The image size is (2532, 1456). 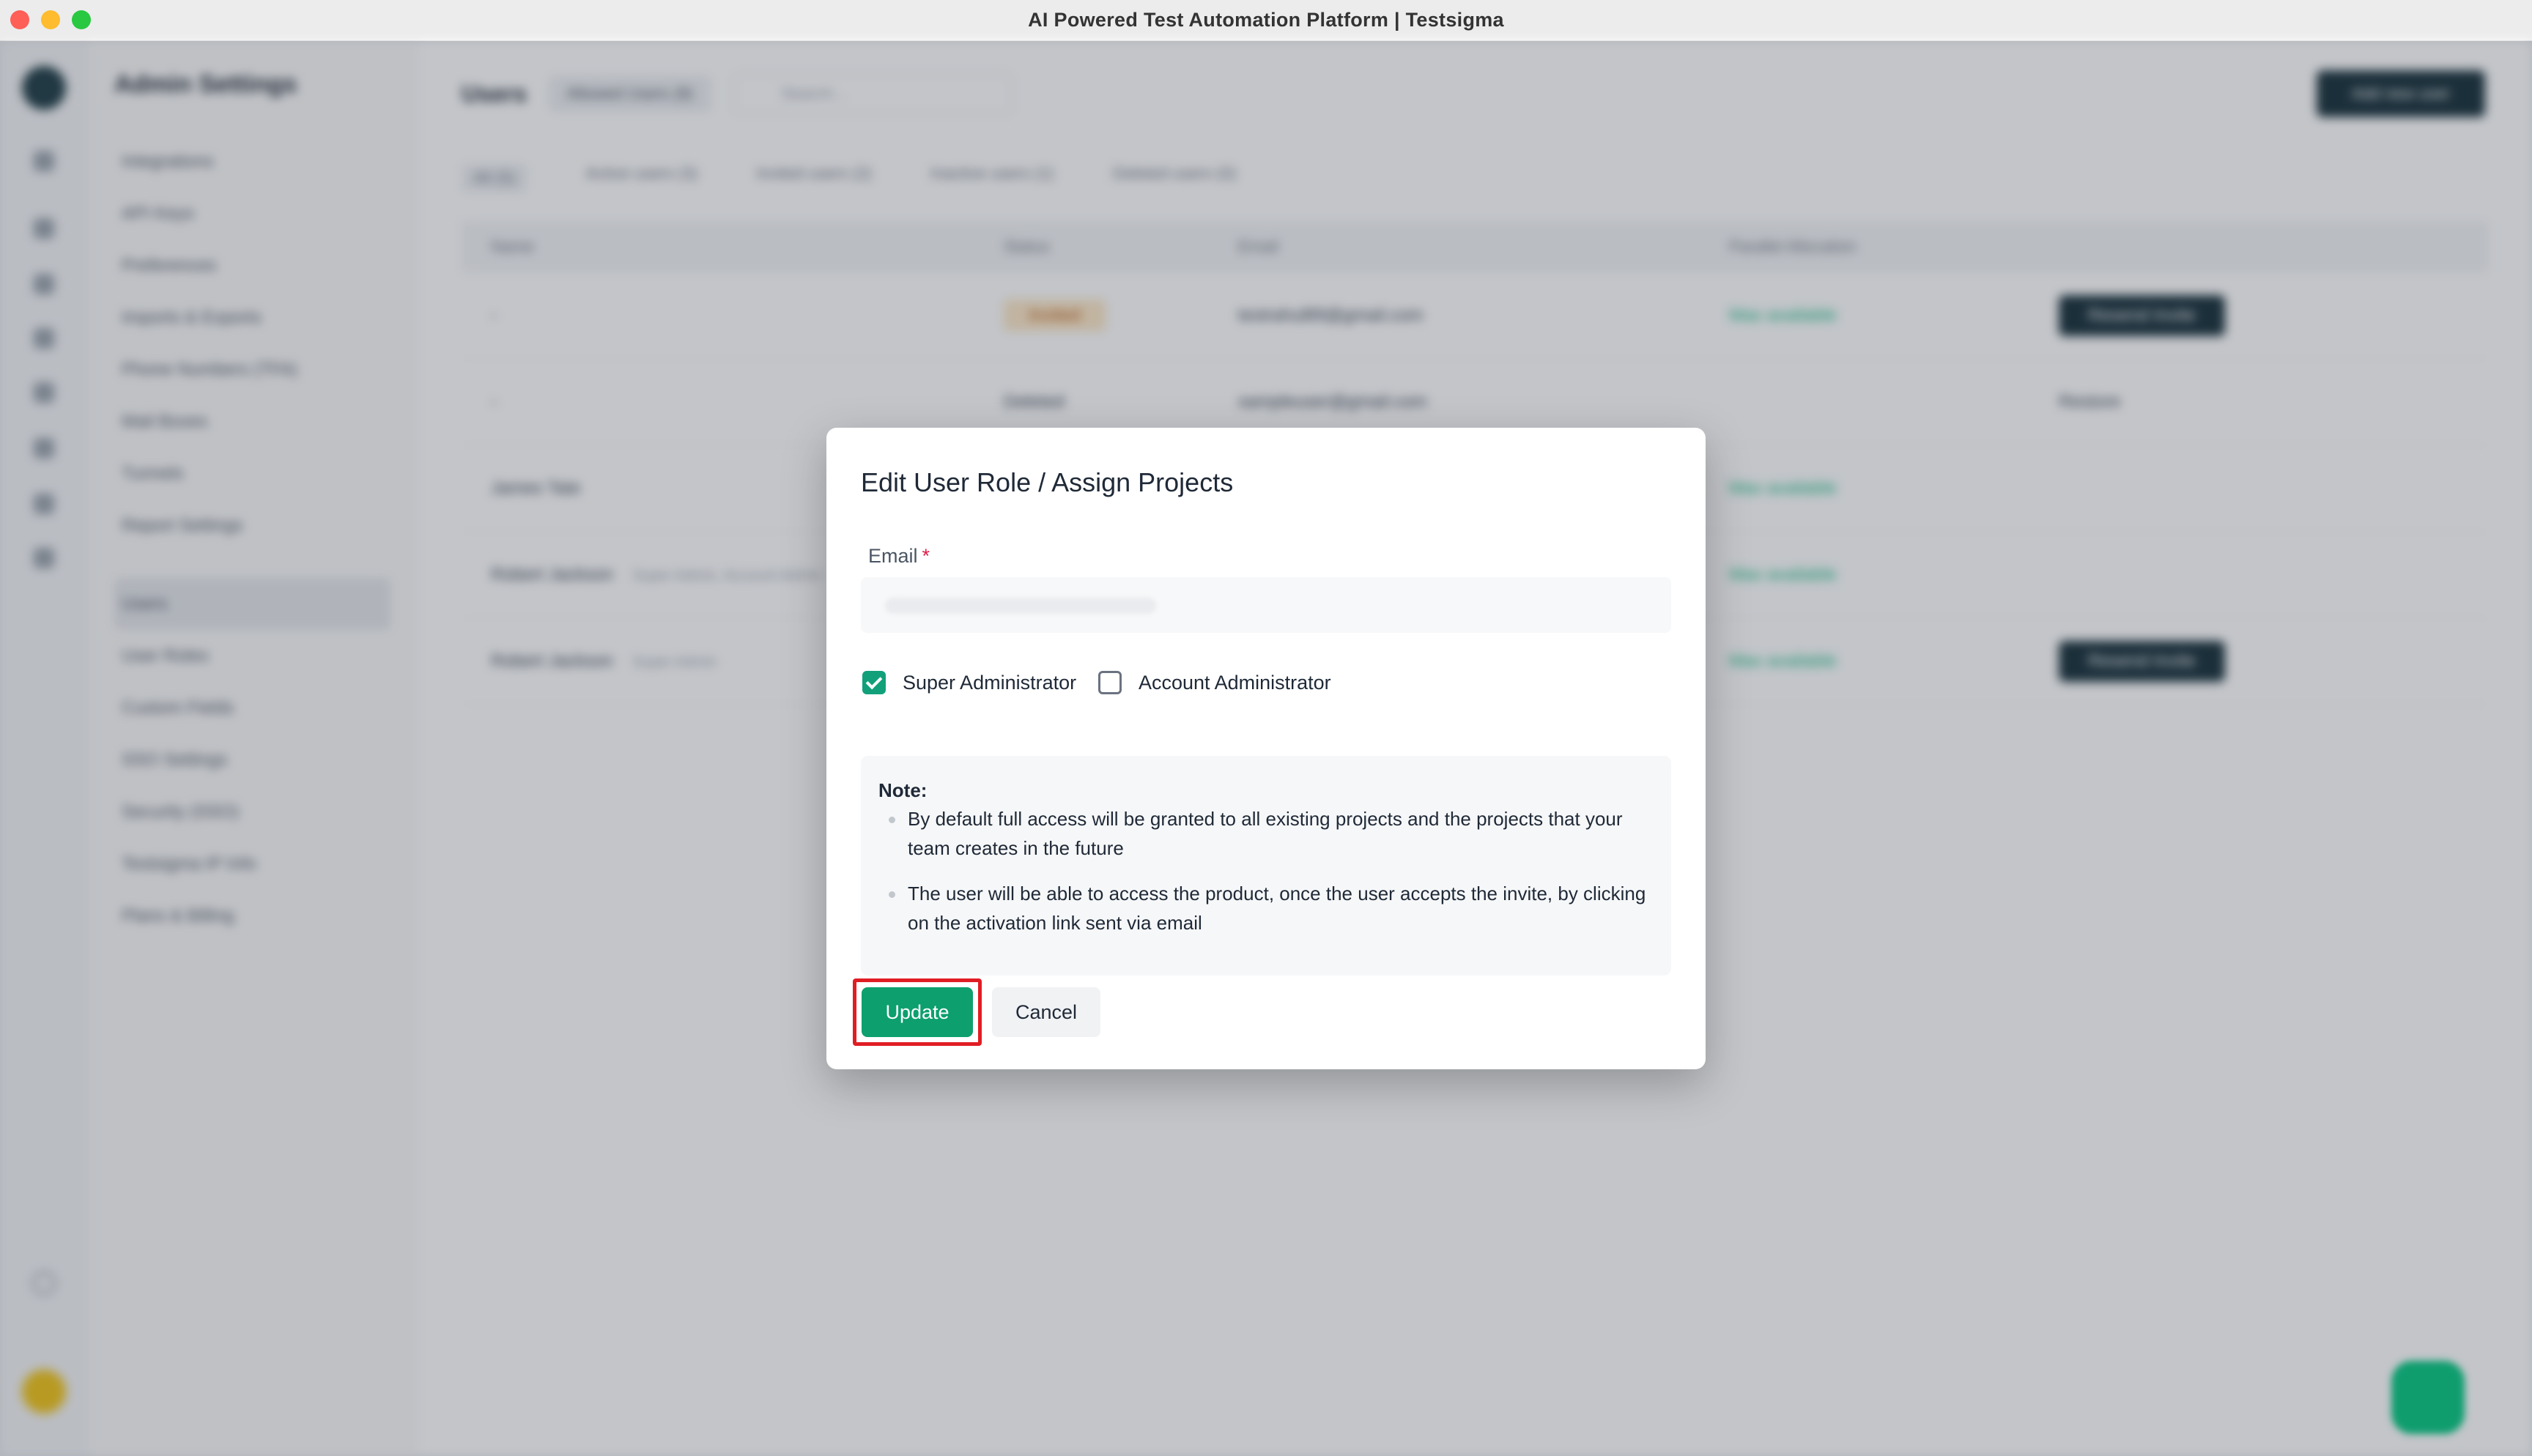 What do you see at coordinates (989, 682) in the screenshot?
I see `super-administrator-label: Super Administrator` at bounding box center [989, 682].